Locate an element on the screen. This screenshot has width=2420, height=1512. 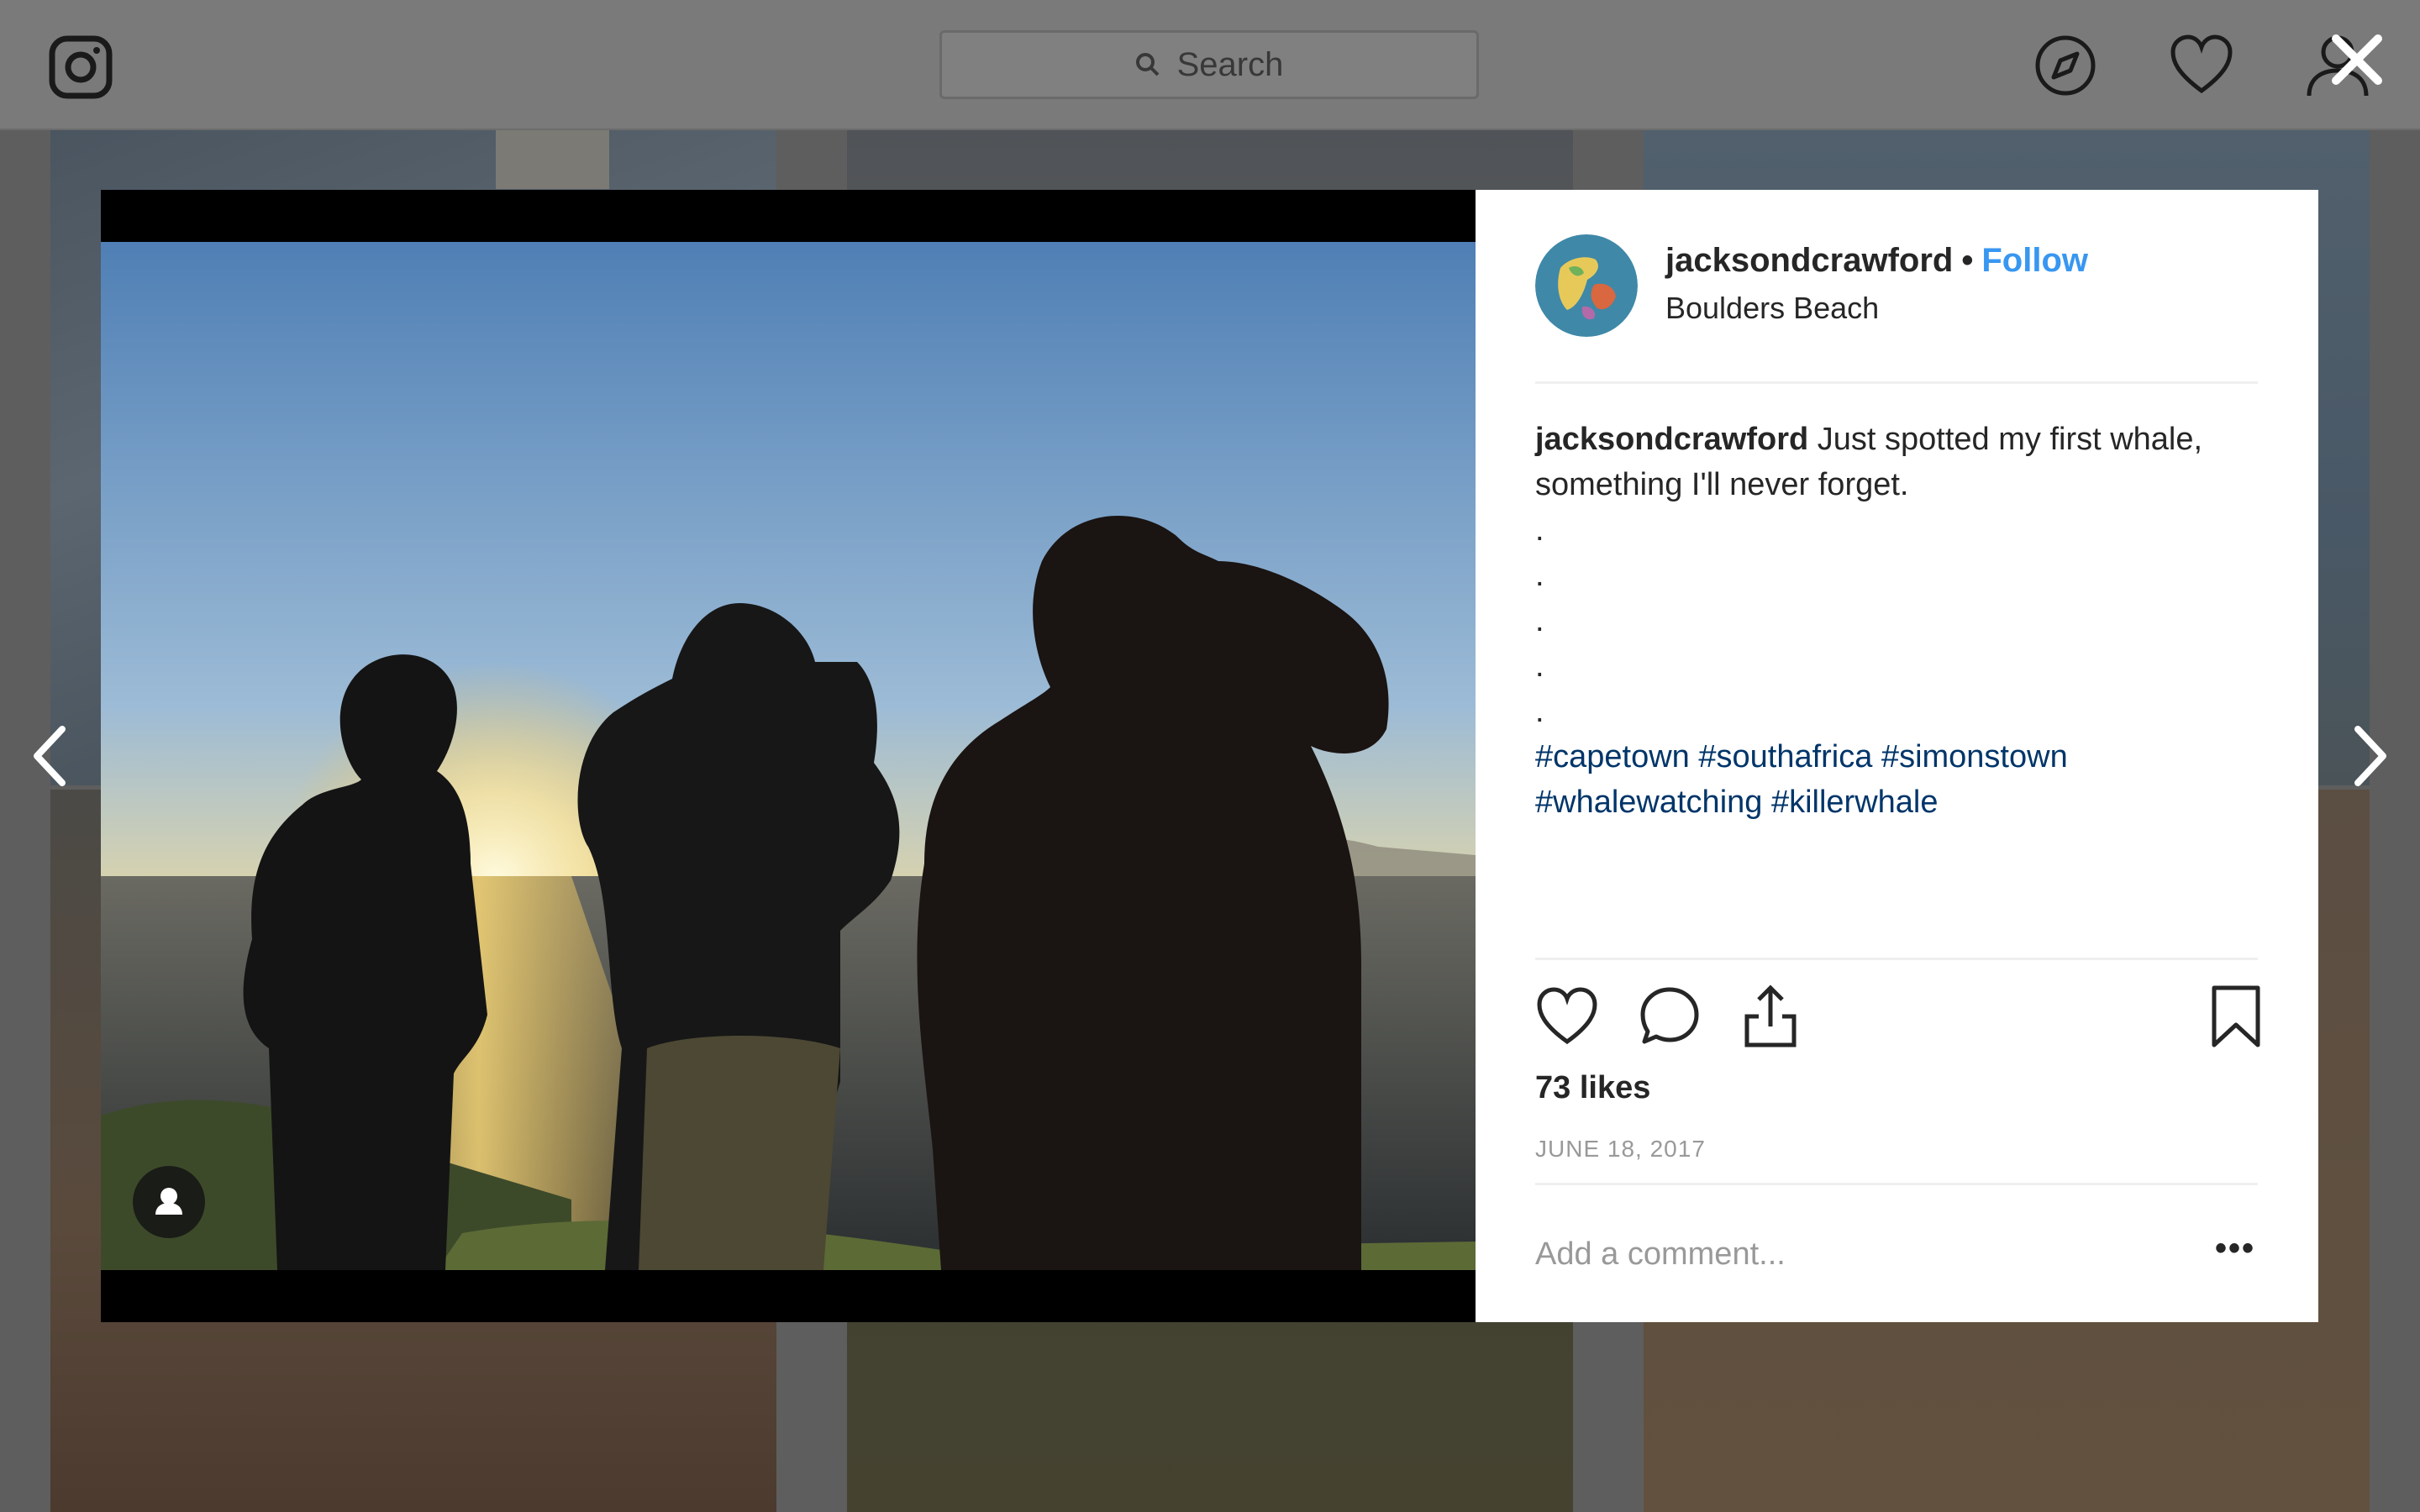
post-header-title: jacksondcrawford • Follow is located at coordinates (1876, 261).